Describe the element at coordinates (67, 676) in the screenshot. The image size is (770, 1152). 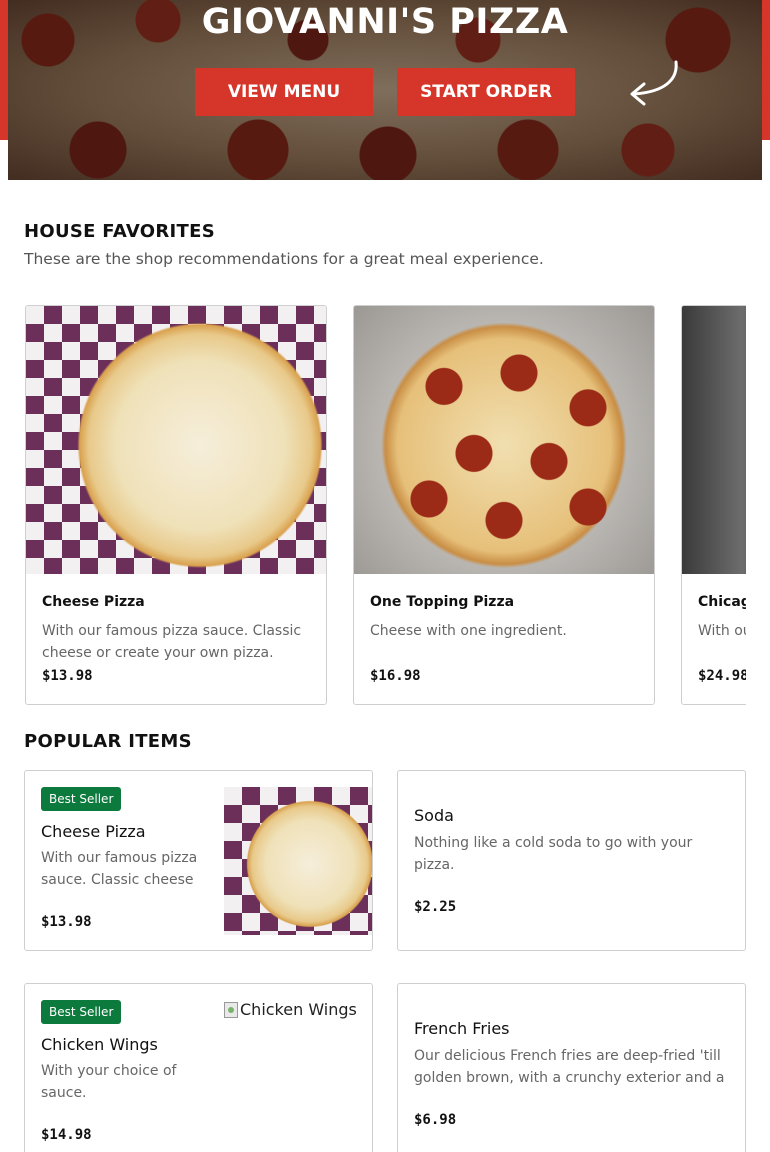
I see `favorite-item-price: $13.98` at that location.